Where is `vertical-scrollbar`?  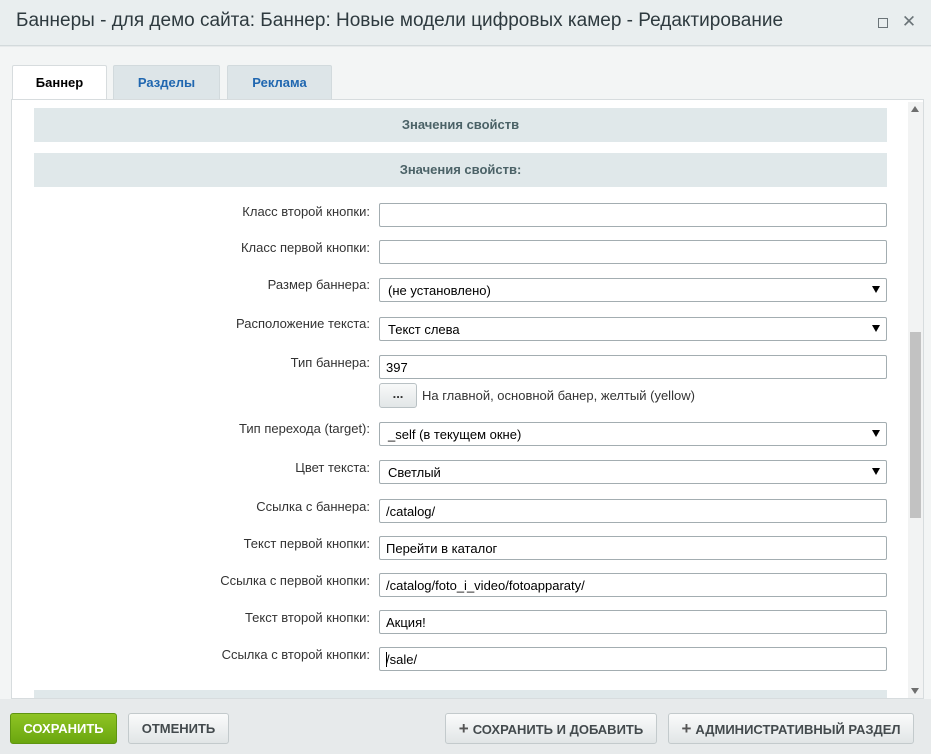
vertical-scrollbar is located at coordinates (915, 400).